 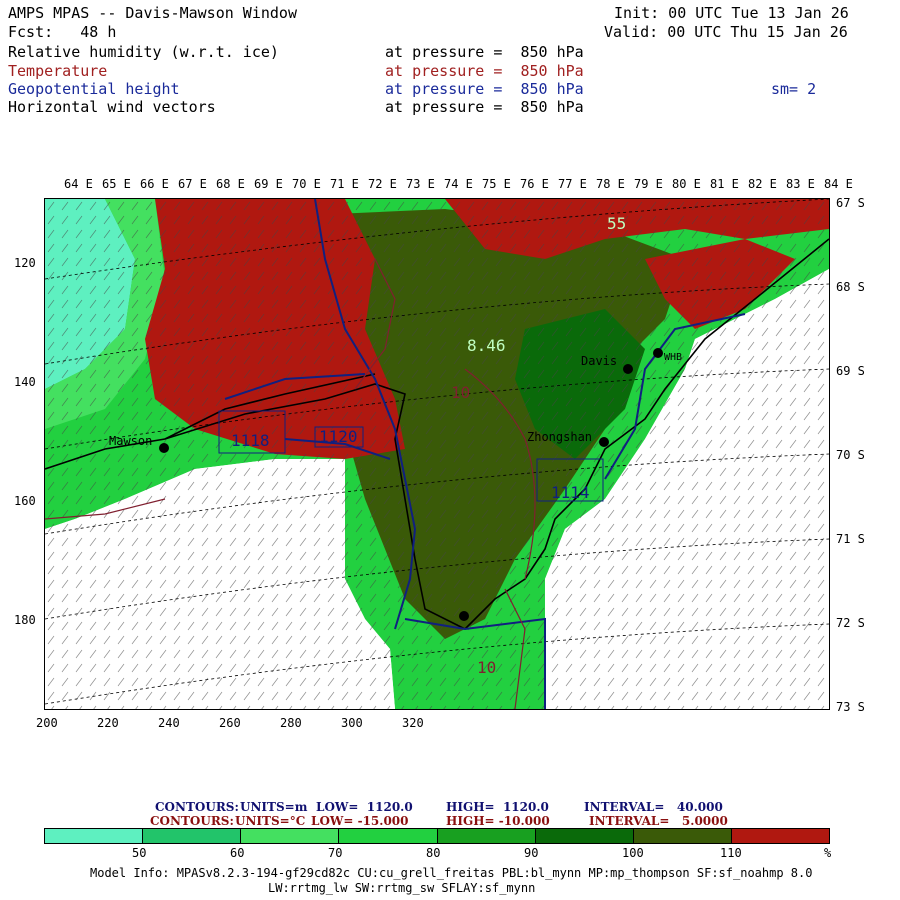 What do you see at coordinates (731, 853) in the screenshot?
I see `colorbar-label: 110` at bounding box center [731, 853].